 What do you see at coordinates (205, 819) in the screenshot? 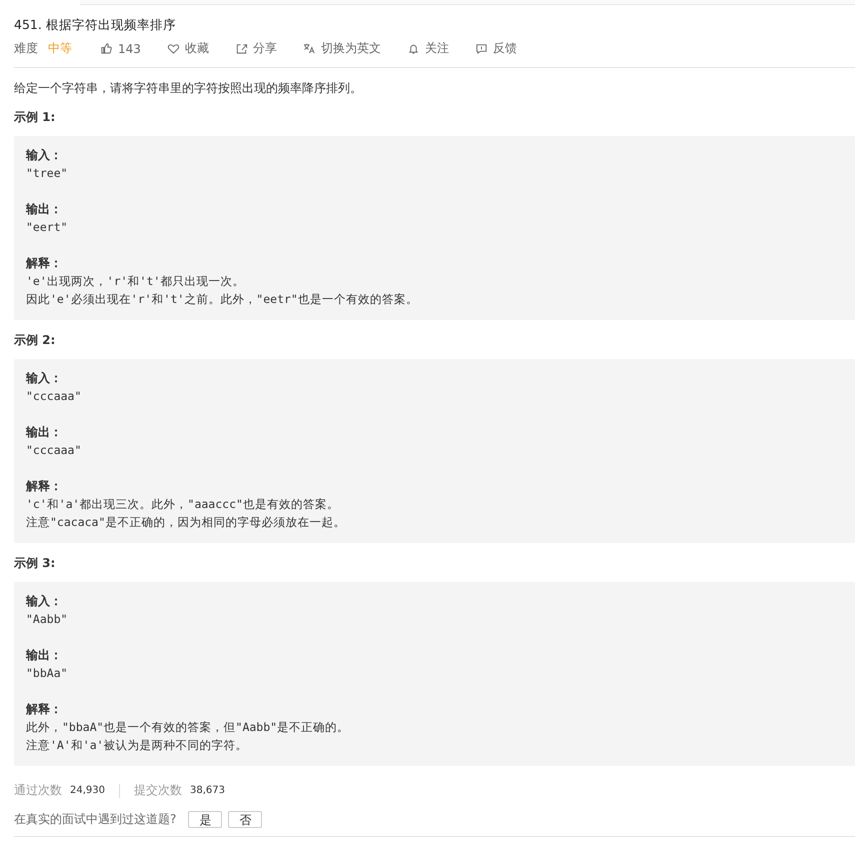
I see `answer-button: 是` at bounding box center [205, 819].